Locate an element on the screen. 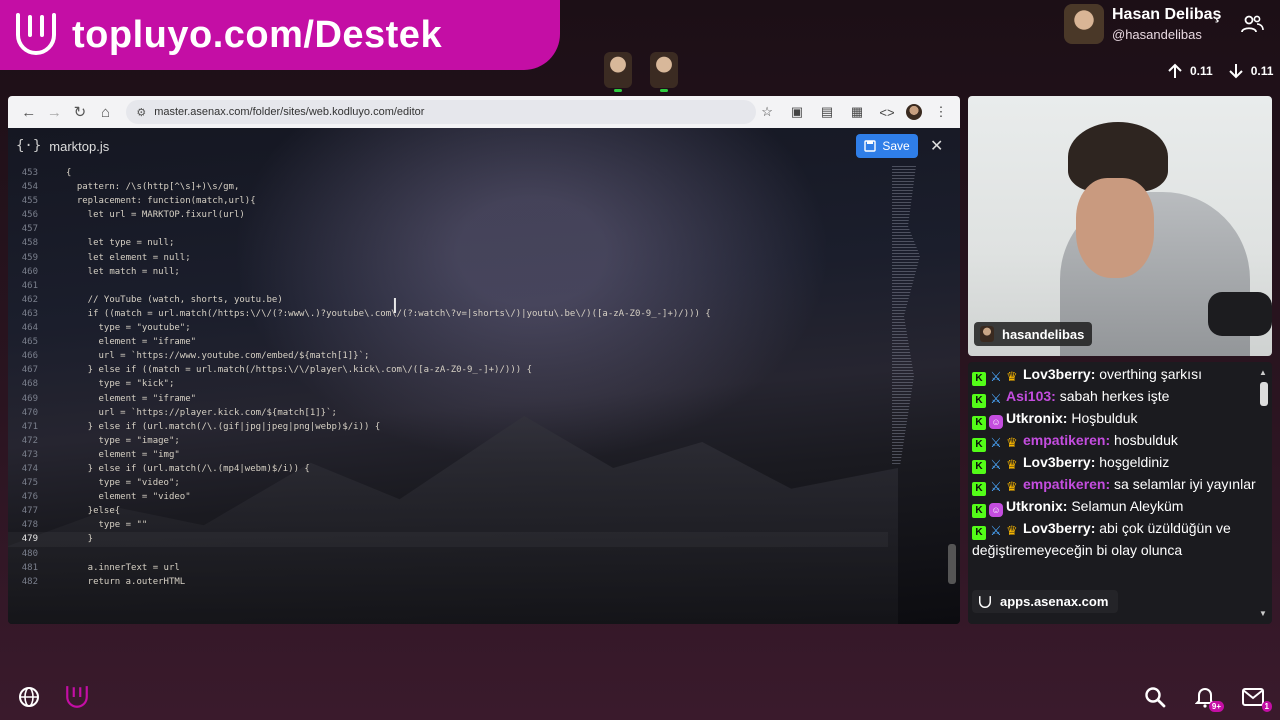 Image resolution: width=1280 pixels, height=720 pixels. search-icon is located at coordinates (1155, 697).